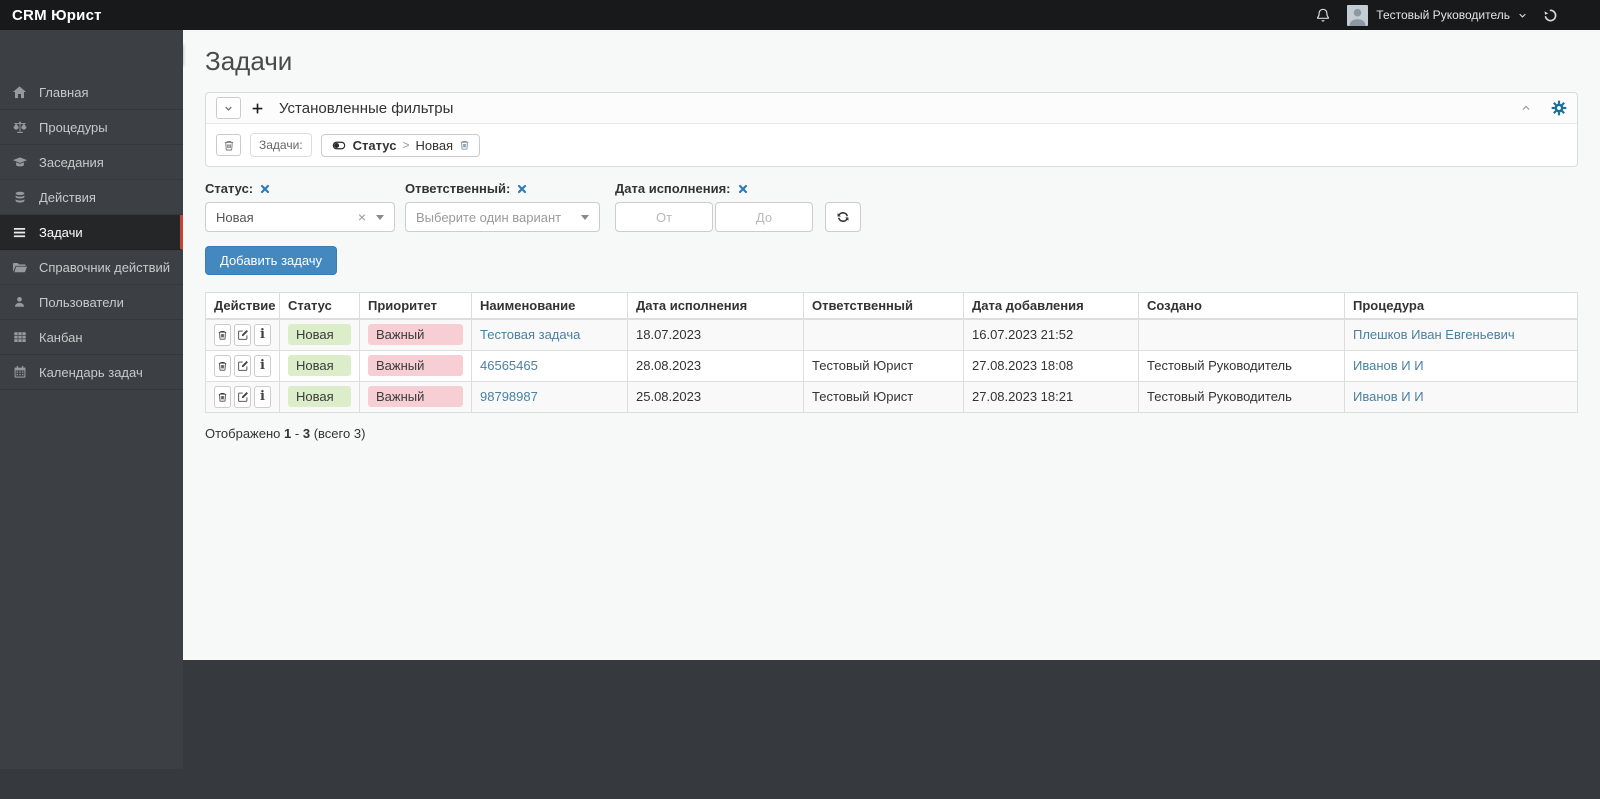 The image size is (1600, 799). Describe the element at coordinates (530, 334) in the screenshot. I see `task-link: Тестовая задача` at that location.